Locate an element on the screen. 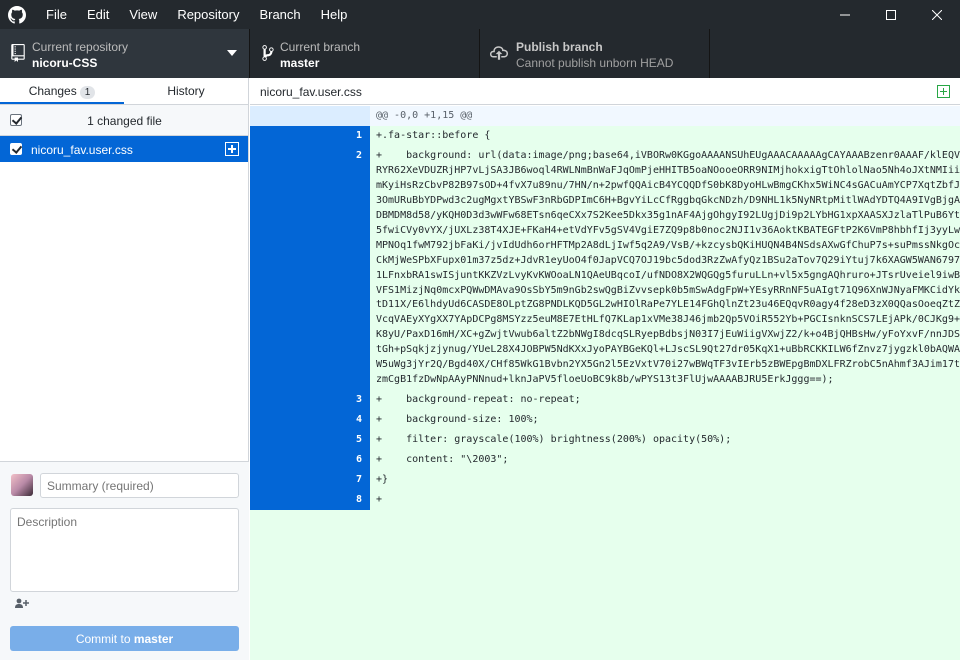  diff-line: 8 + is located at coordinates (605, 499).